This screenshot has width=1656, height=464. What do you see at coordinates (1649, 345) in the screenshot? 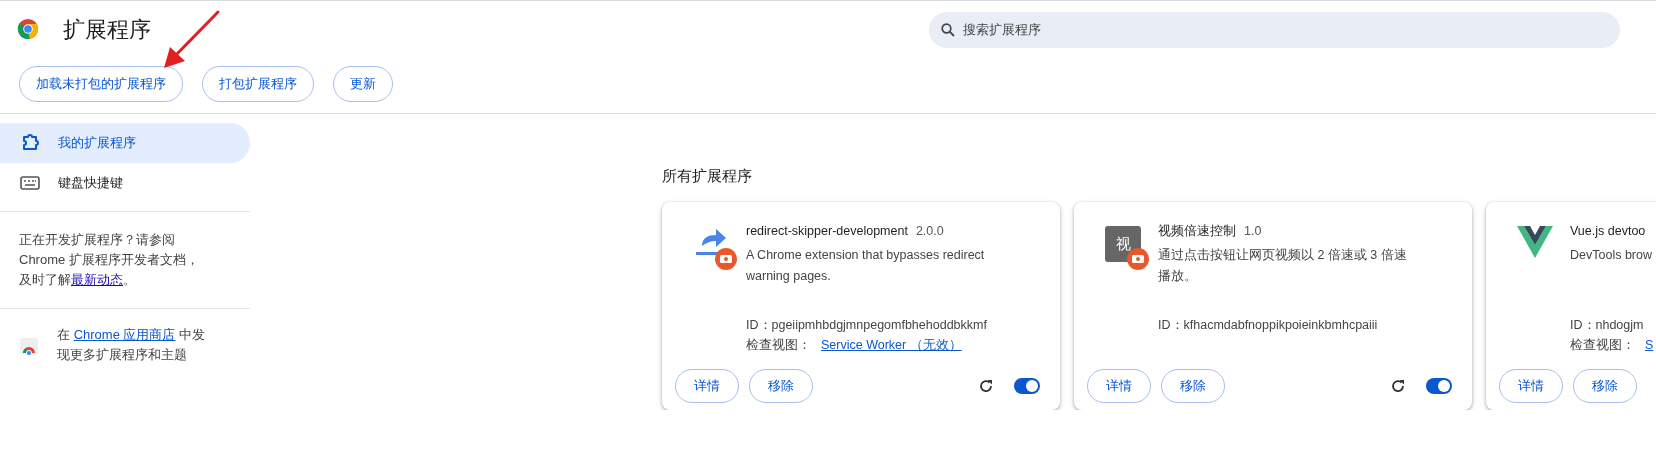
I see `service-worker-link: S` at bounding box center [1649, 345].